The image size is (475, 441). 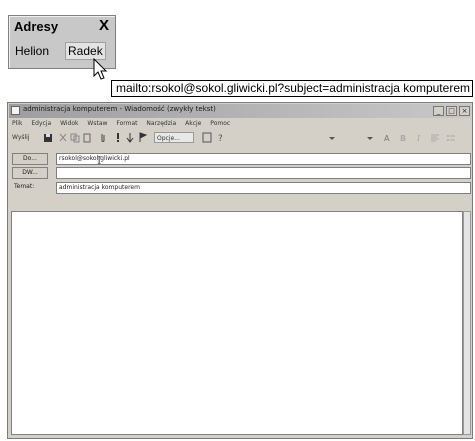 What do you see at coordinates (143, 137) in the screenshot?
I see `flag-icon` at bounding box center [143, 137].